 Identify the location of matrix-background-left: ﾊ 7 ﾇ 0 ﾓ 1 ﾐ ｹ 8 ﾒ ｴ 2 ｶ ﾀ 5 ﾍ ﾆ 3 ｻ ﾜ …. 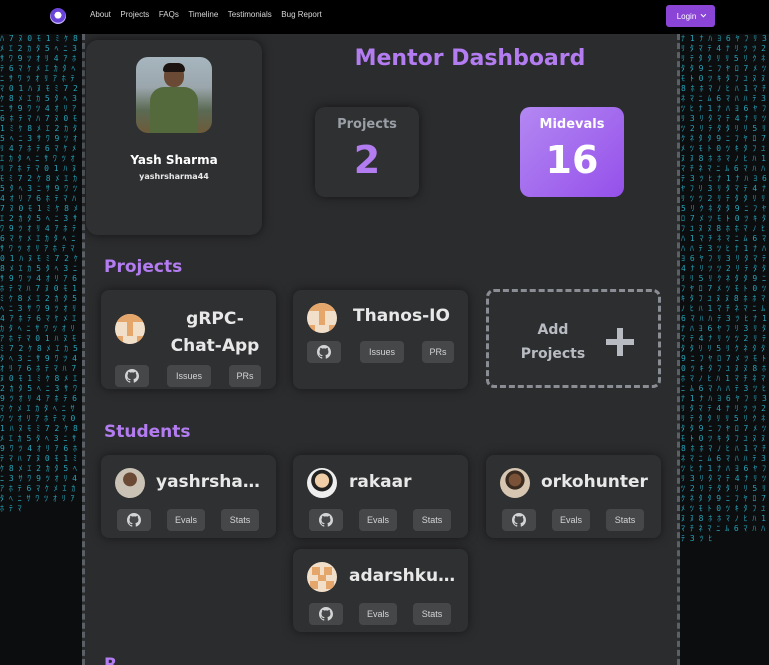
(39, 273).